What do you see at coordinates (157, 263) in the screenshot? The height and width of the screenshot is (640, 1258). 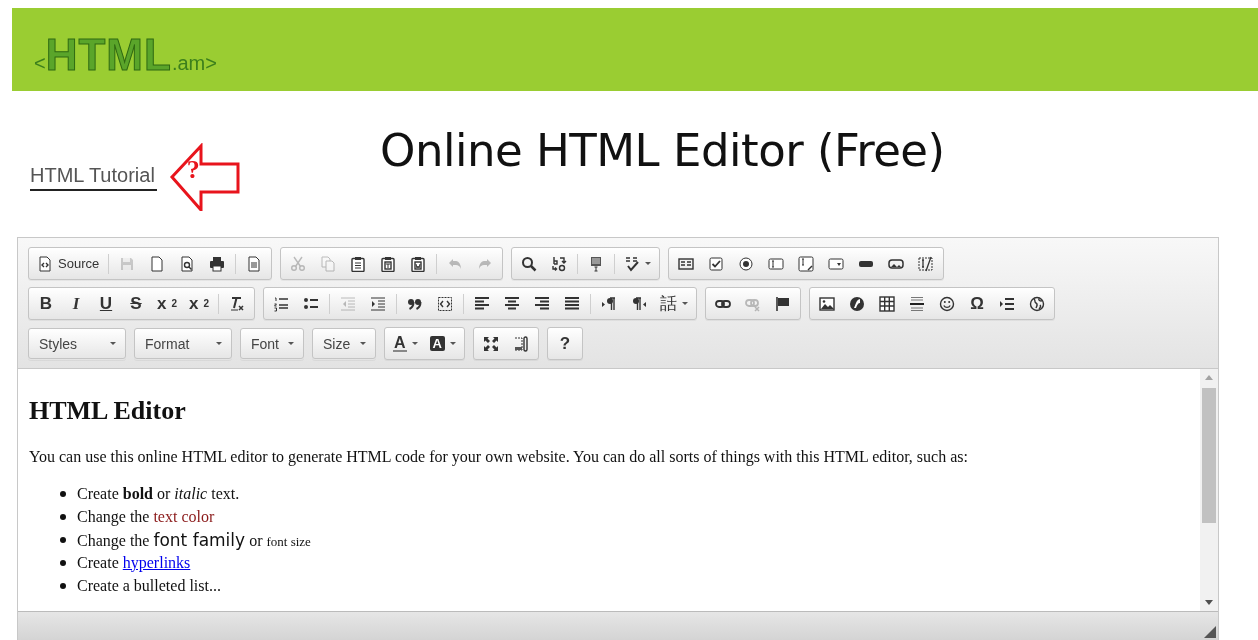 I see `blank-page-icon` at bounding box center [157, 263].